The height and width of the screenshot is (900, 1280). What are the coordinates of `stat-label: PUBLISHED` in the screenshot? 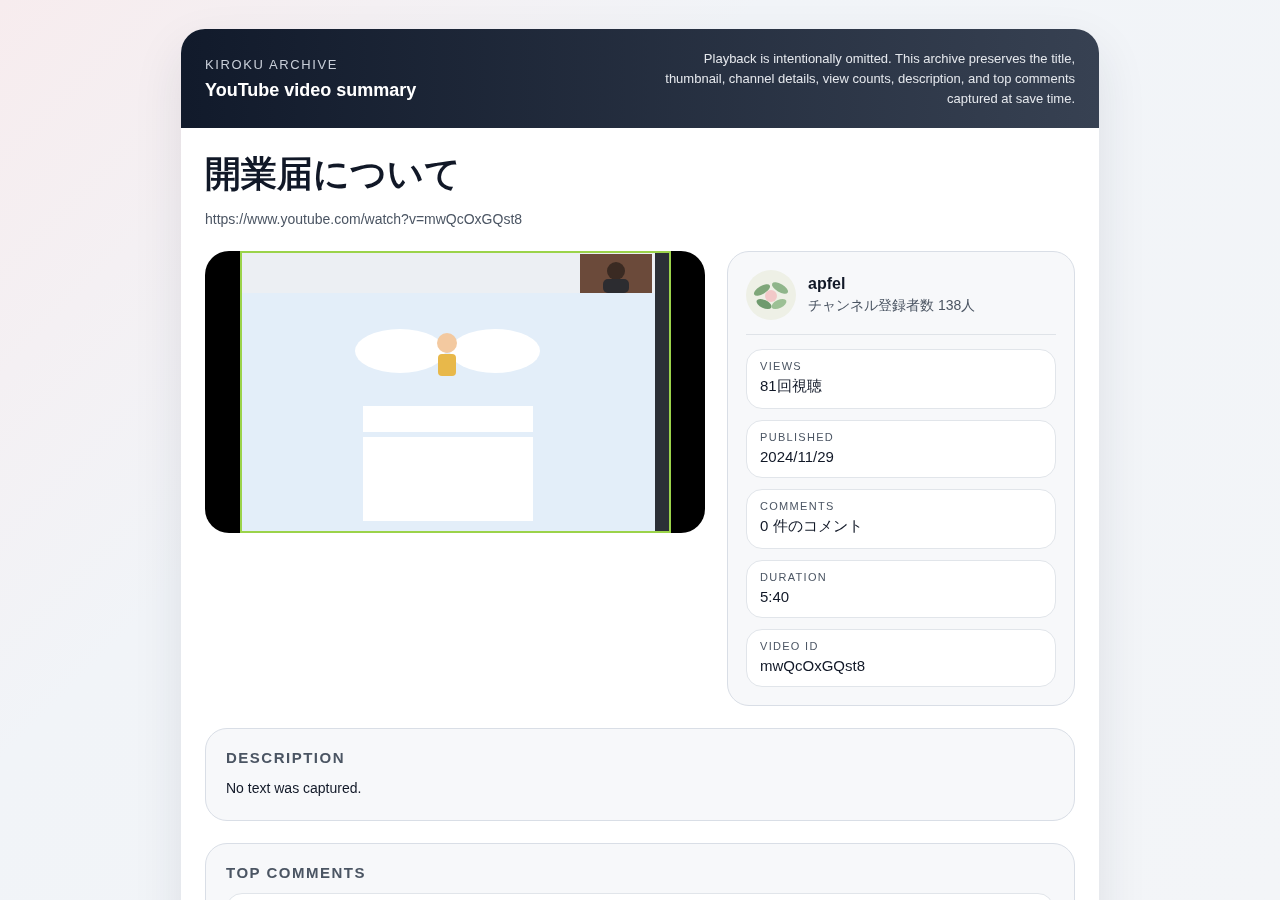 It's located at (798, 437).